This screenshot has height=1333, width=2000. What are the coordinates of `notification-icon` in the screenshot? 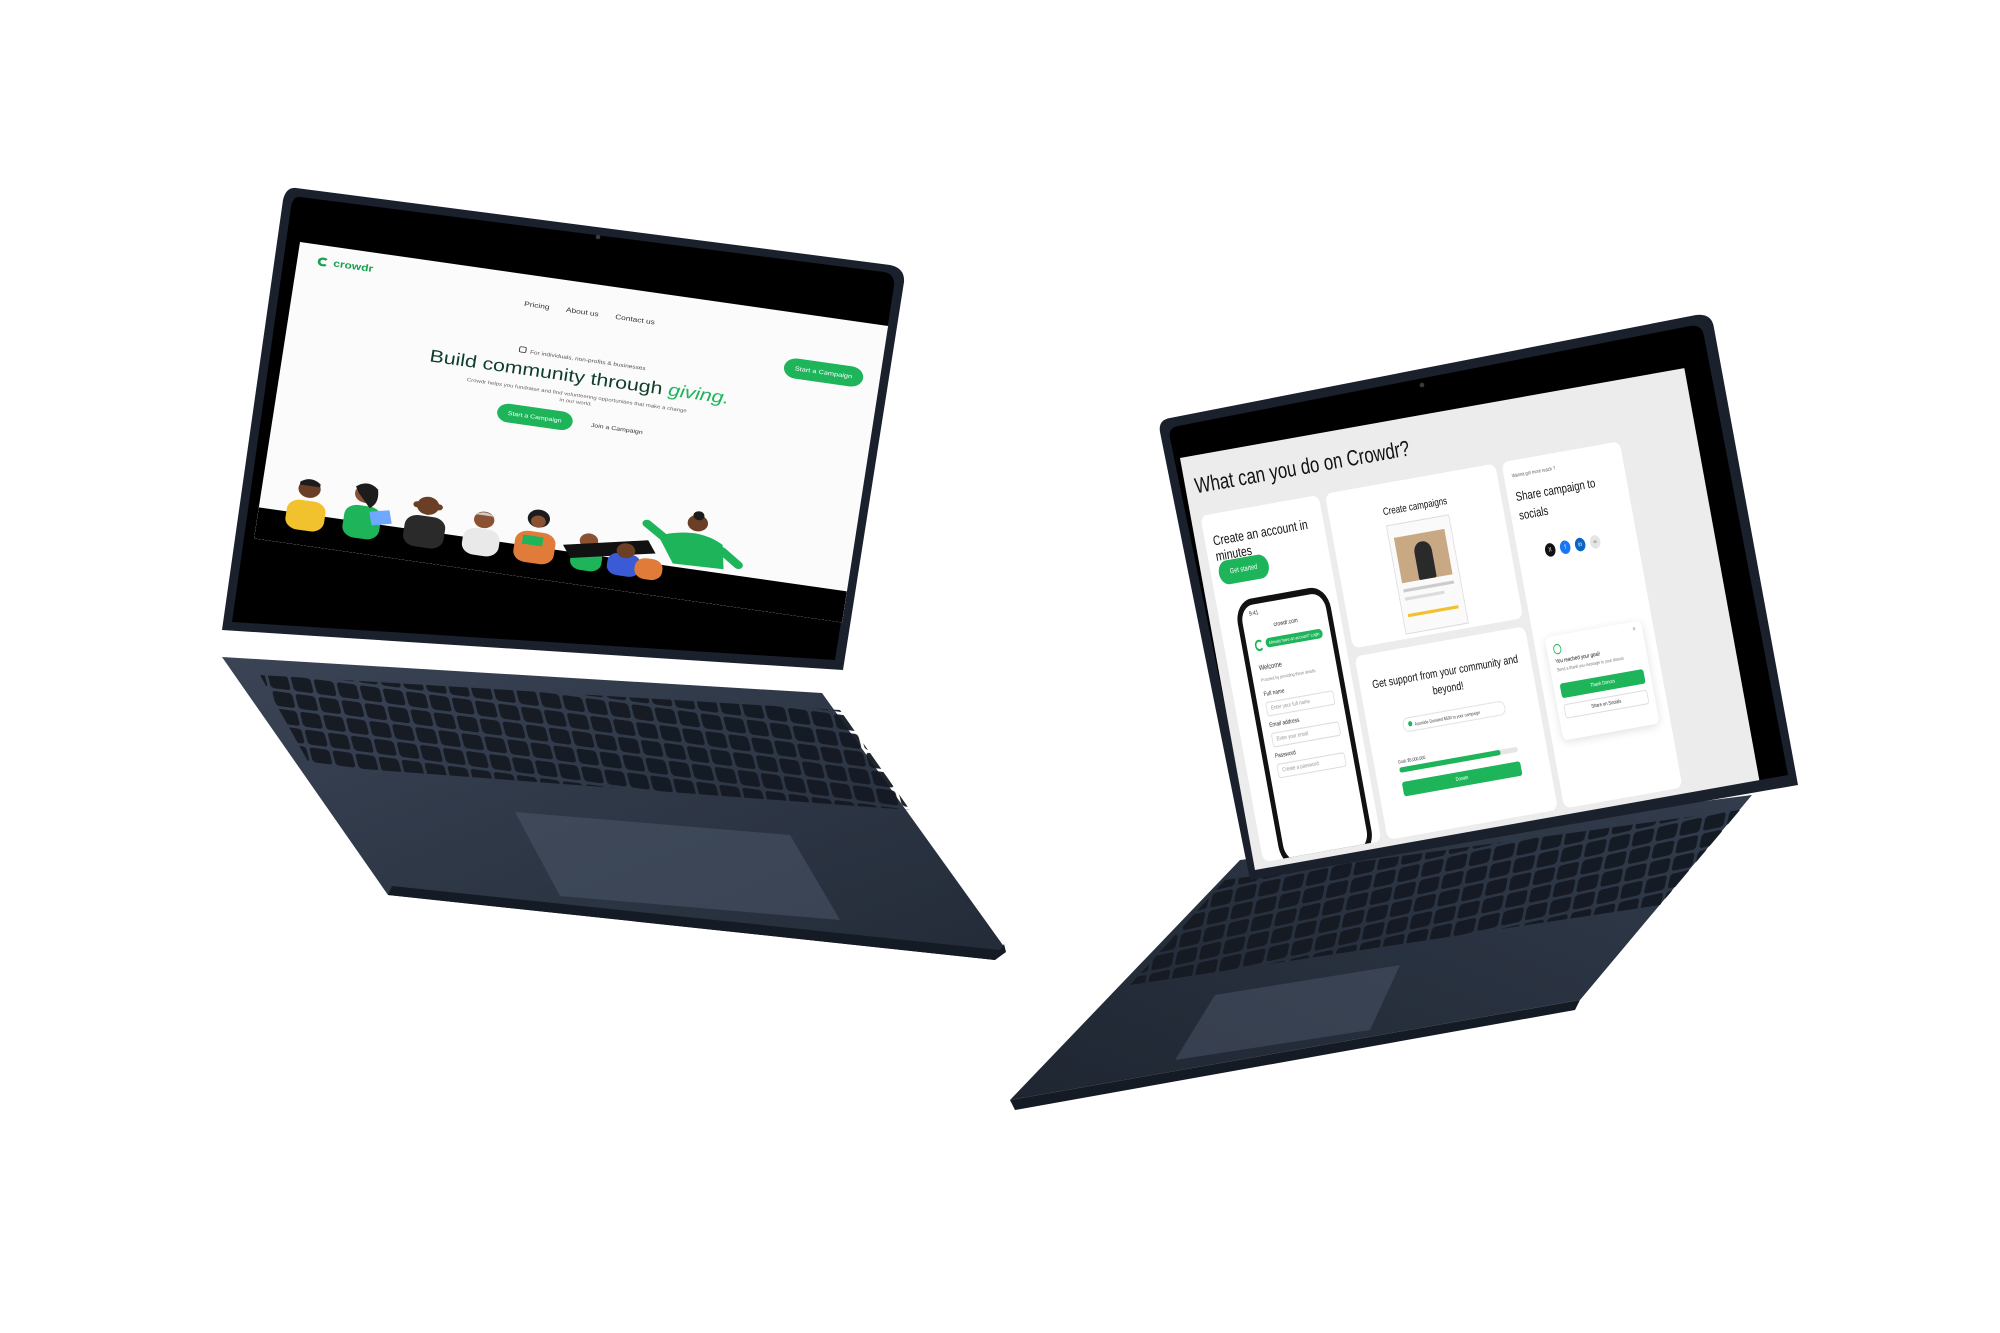 It's located at (1410, 723).